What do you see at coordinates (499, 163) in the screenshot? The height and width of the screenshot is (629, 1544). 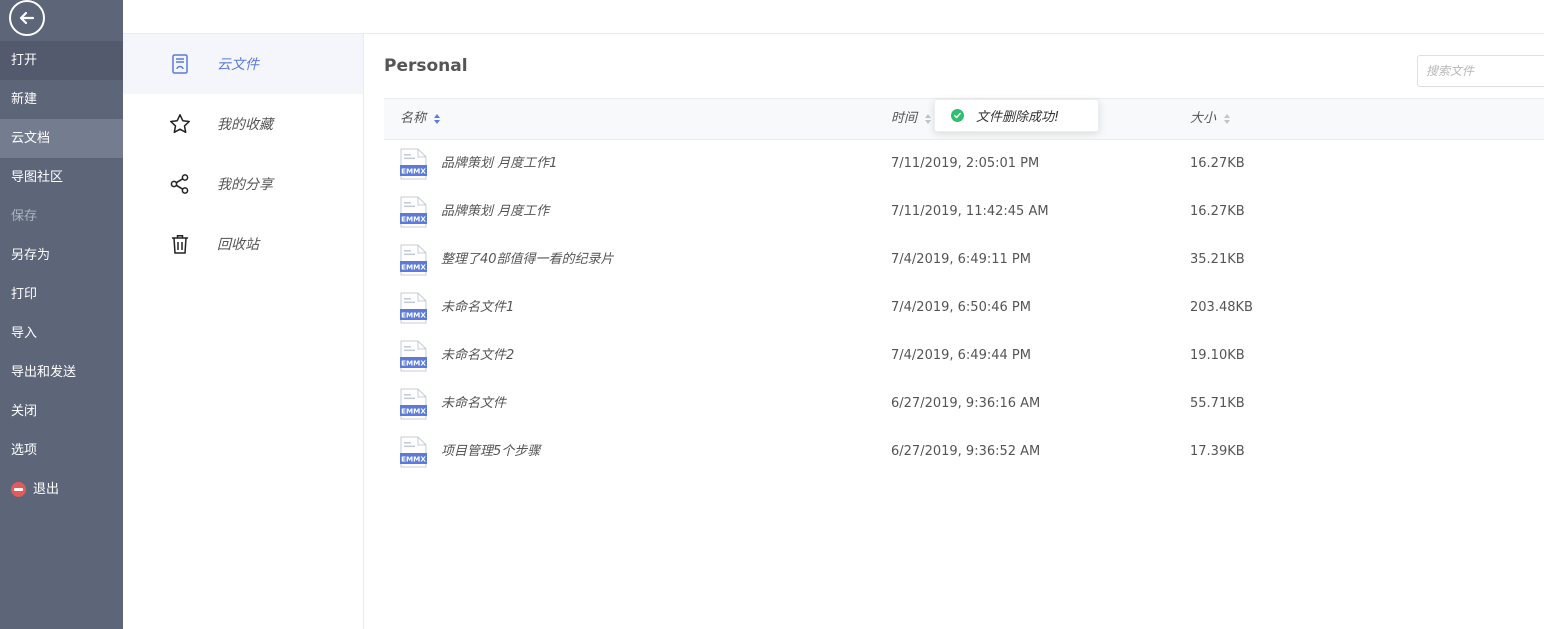 I see `file-name: 品牌策划 月度工作1` at bounding box center [499, 163].